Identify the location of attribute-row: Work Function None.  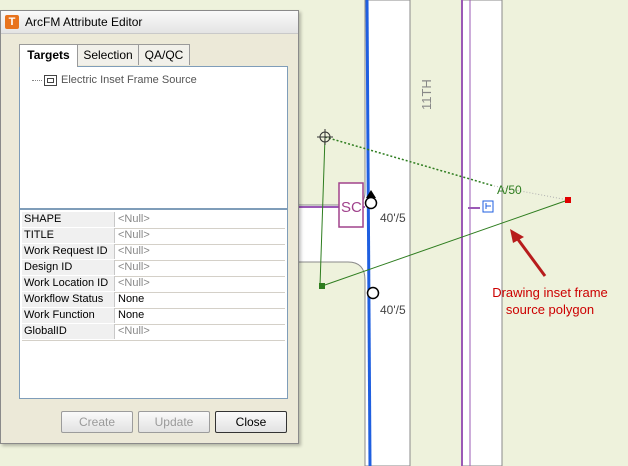
(153, 316).